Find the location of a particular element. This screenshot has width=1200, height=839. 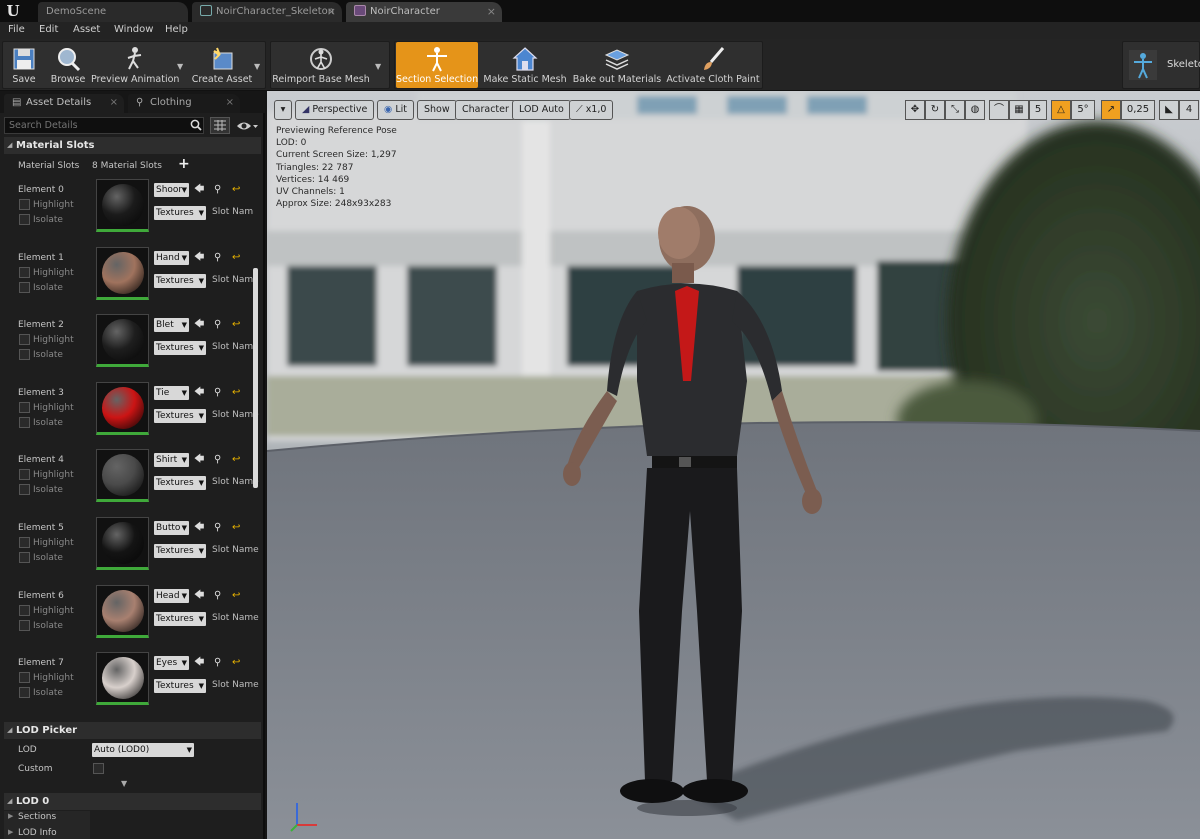

lod0-header: ◢ LOD 0 is located at coordinates (132, 801).